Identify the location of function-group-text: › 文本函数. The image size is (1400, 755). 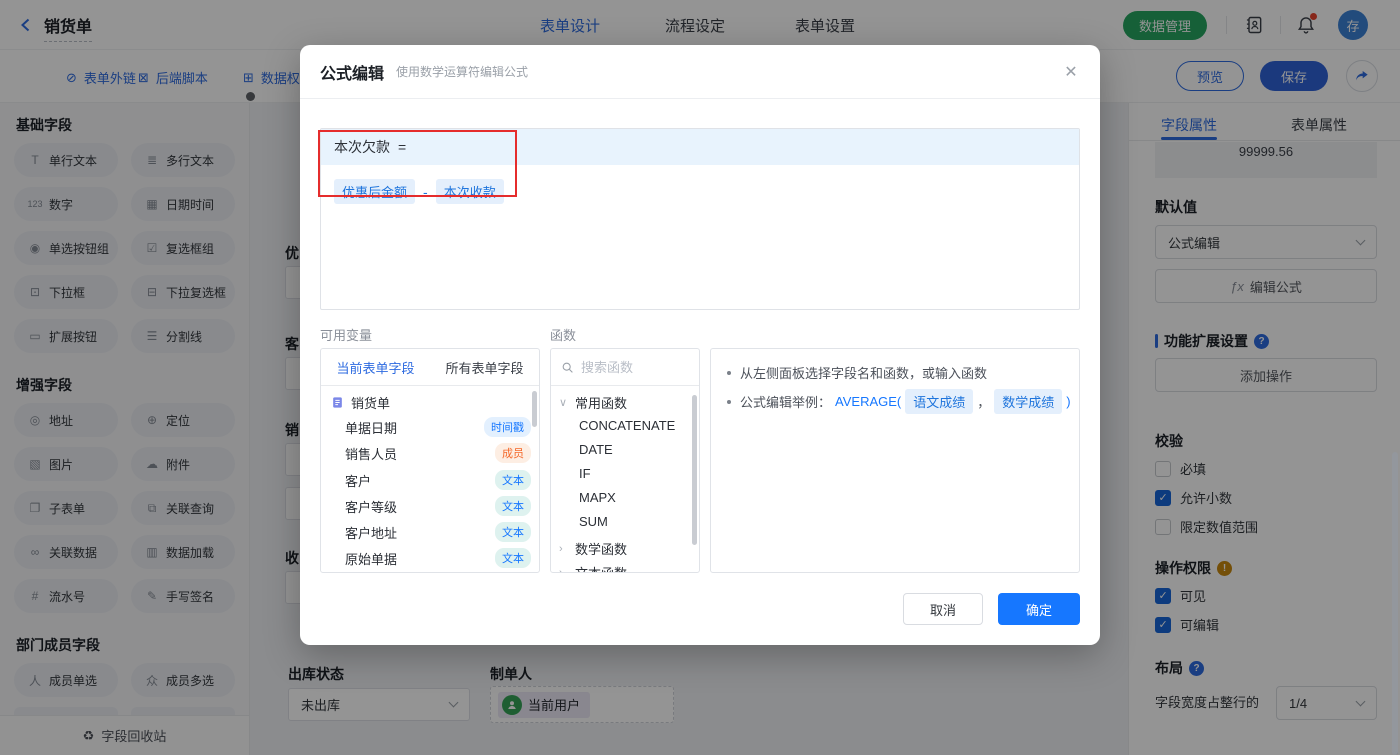
(593, 568).